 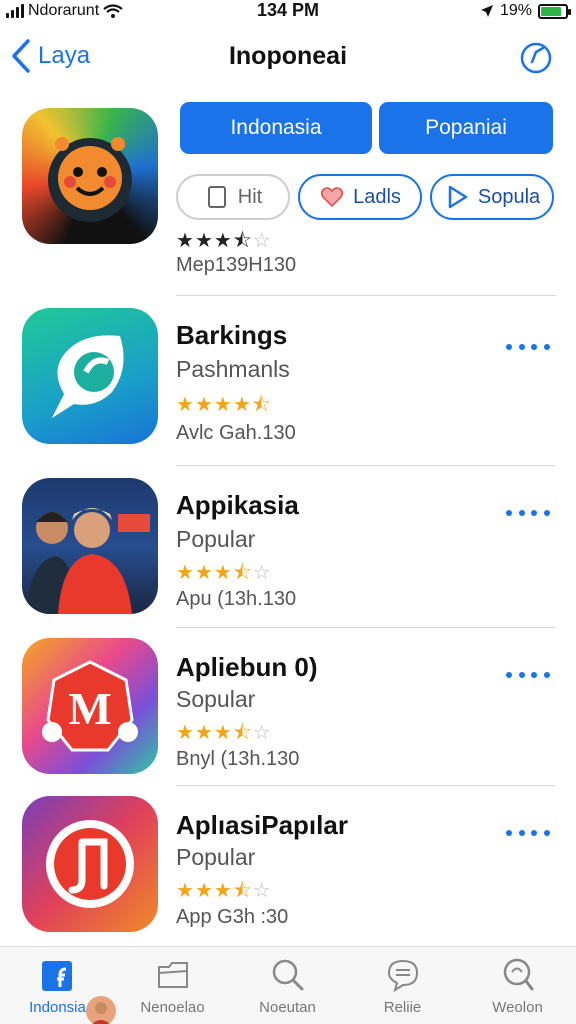 What do you see at coordinates (236, 433) in the screenshot?
I see `app-meta: Avlc Gah.130` at bounding box center [236, 433].